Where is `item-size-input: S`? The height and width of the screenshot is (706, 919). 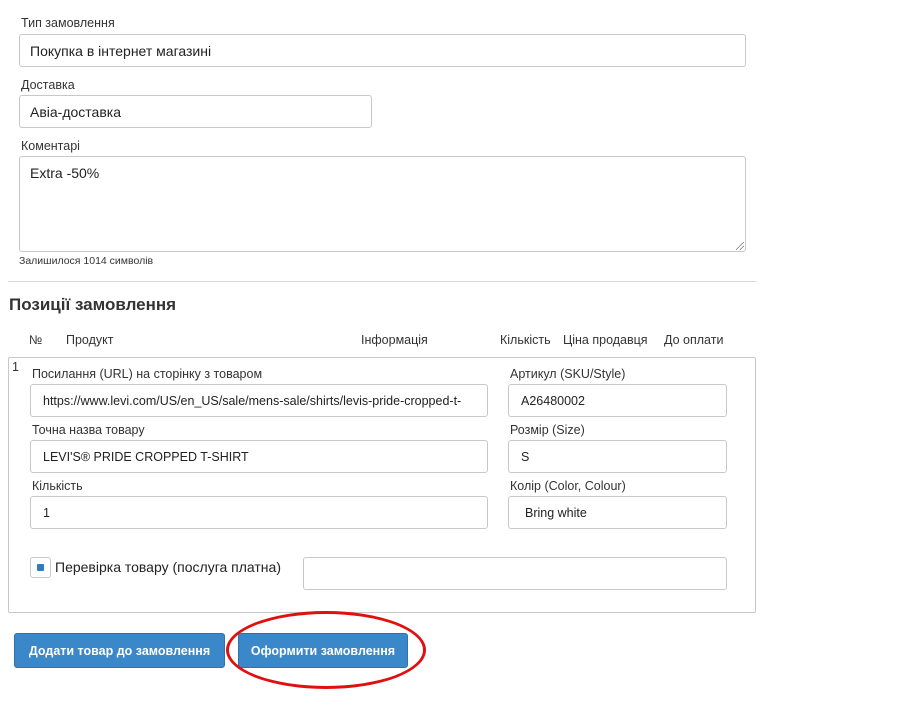
item-size-input: S is located at coordinates (617, 456).